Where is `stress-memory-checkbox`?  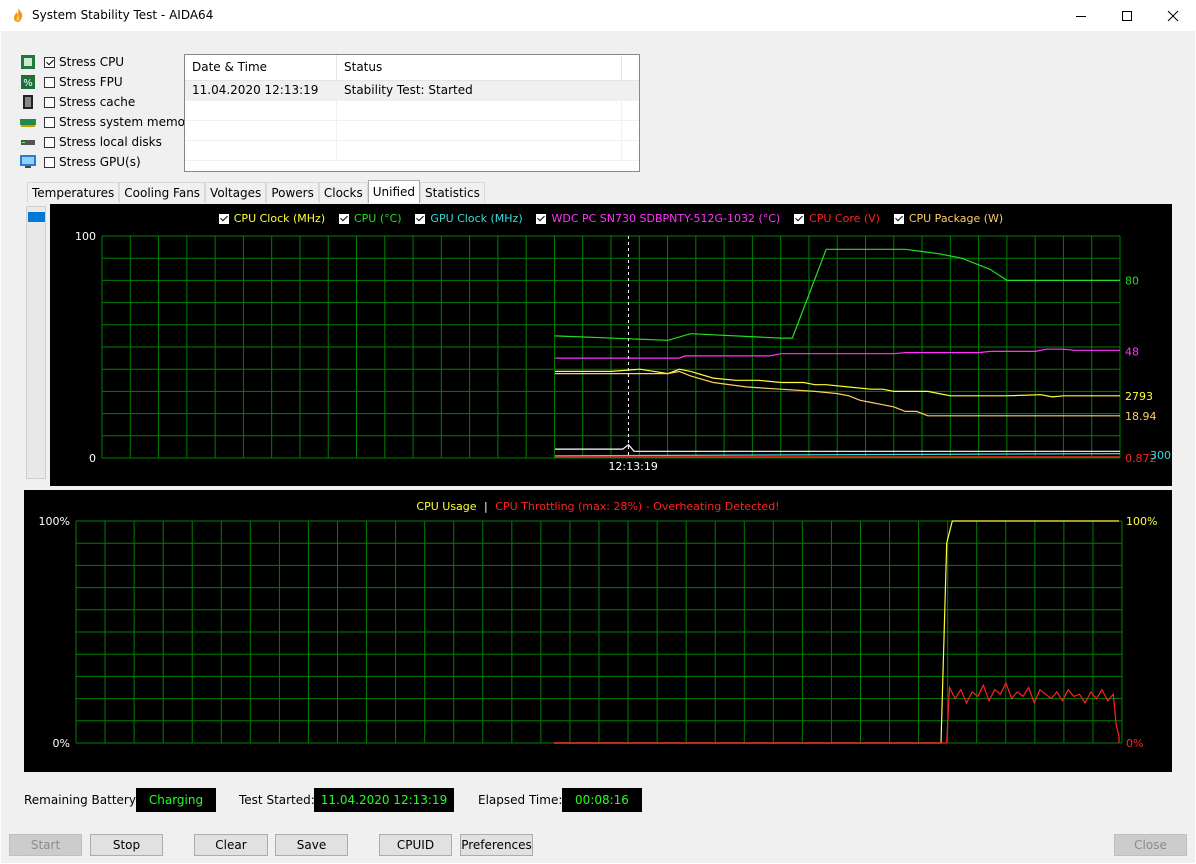
stress-memory-checkbox is located at coordinates (49, 122).